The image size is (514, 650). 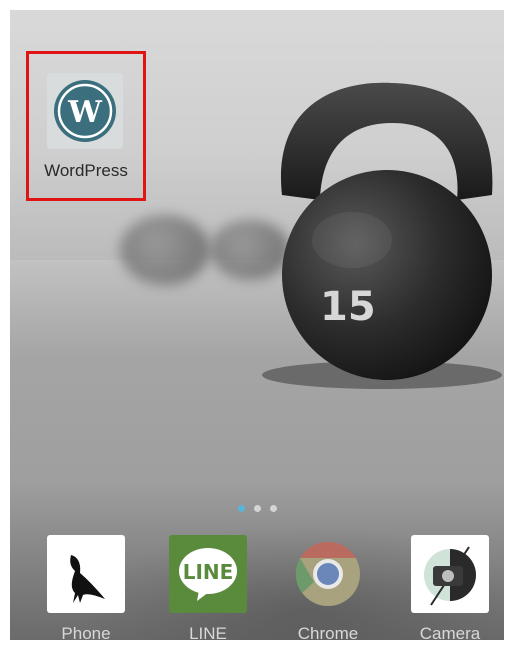 I want to click on dock-label-chrome: Chrome, so click(x=328, y=633).